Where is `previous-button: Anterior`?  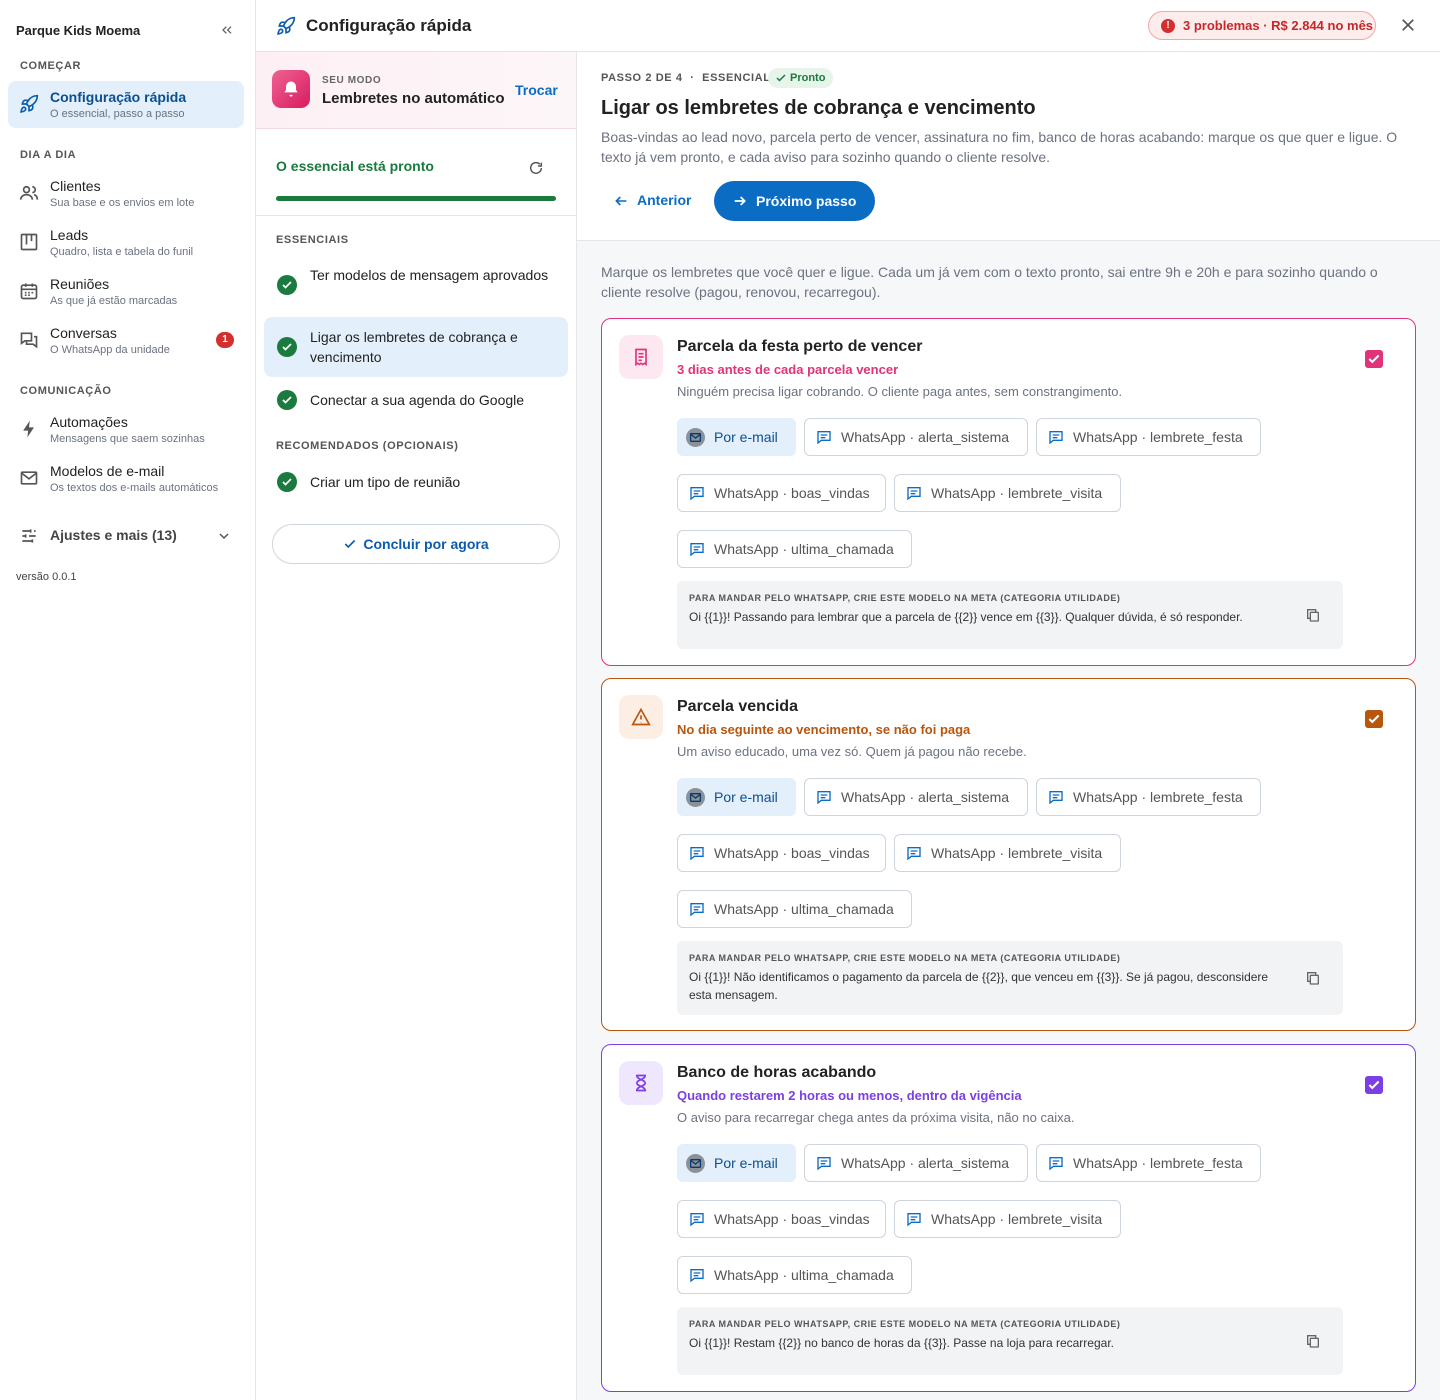
previous-button: Anterior is located at coordinates (652, 200).